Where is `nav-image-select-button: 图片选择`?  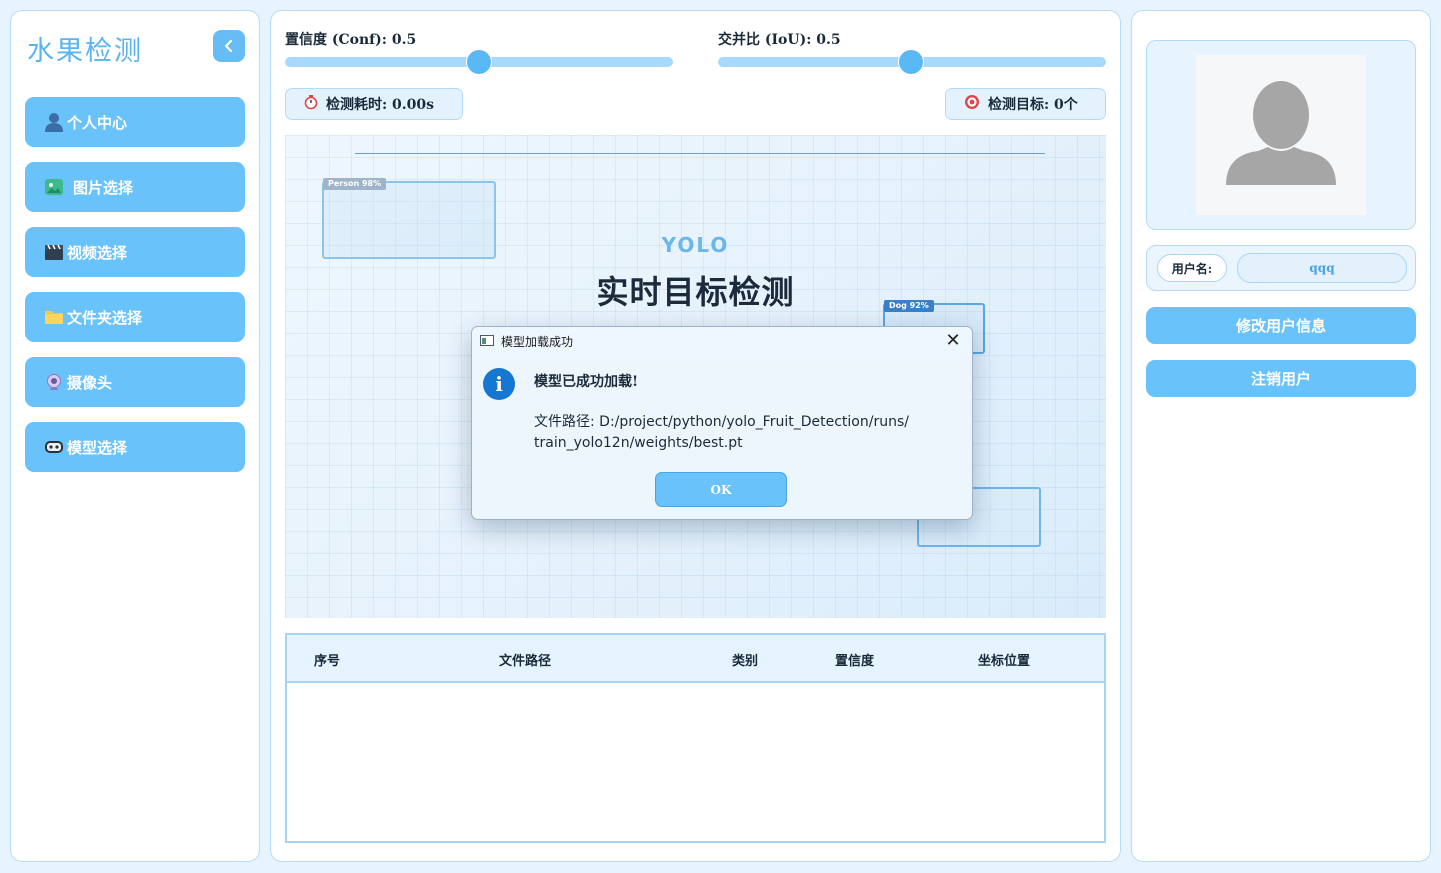
nav-image-select-button: 图片选择 is located at coordinates (135, 187).